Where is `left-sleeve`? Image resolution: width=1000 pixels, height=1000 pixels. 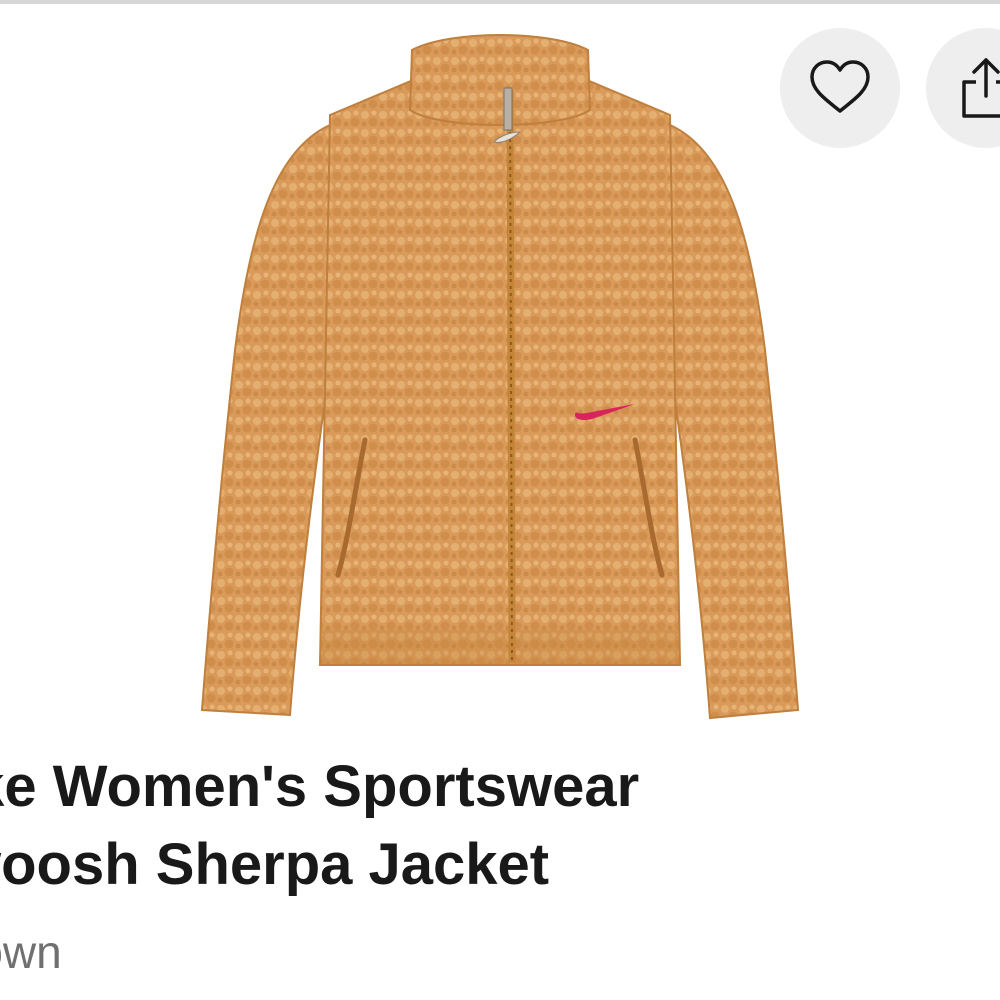 left-sleeve is located at coordinates (266, 420).